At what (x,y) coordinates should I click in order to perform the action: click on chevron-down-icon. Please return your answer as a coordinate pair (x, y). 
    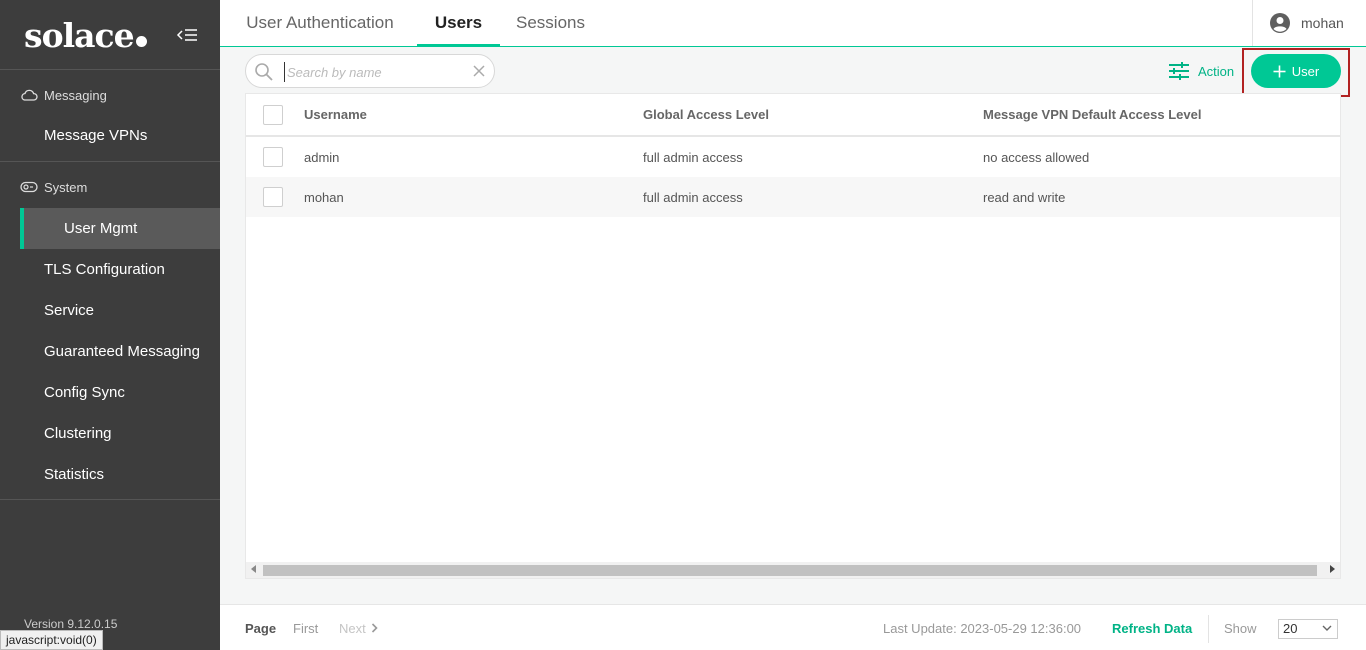
    Looking at the image, I should click on (1327, 628).